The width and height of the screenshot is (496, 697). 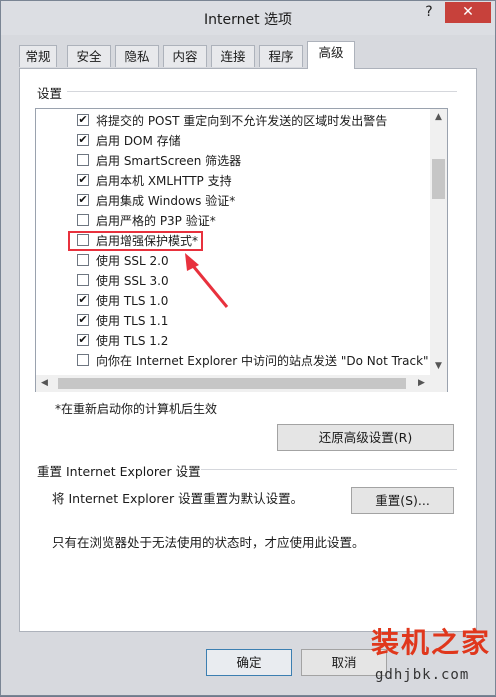 What do you see at coordinates (178, 498) in the screenshot?
I see `reset-description: 将 Internet Explorer 设置重置为默认设置。` at bounding box center [178, 498].